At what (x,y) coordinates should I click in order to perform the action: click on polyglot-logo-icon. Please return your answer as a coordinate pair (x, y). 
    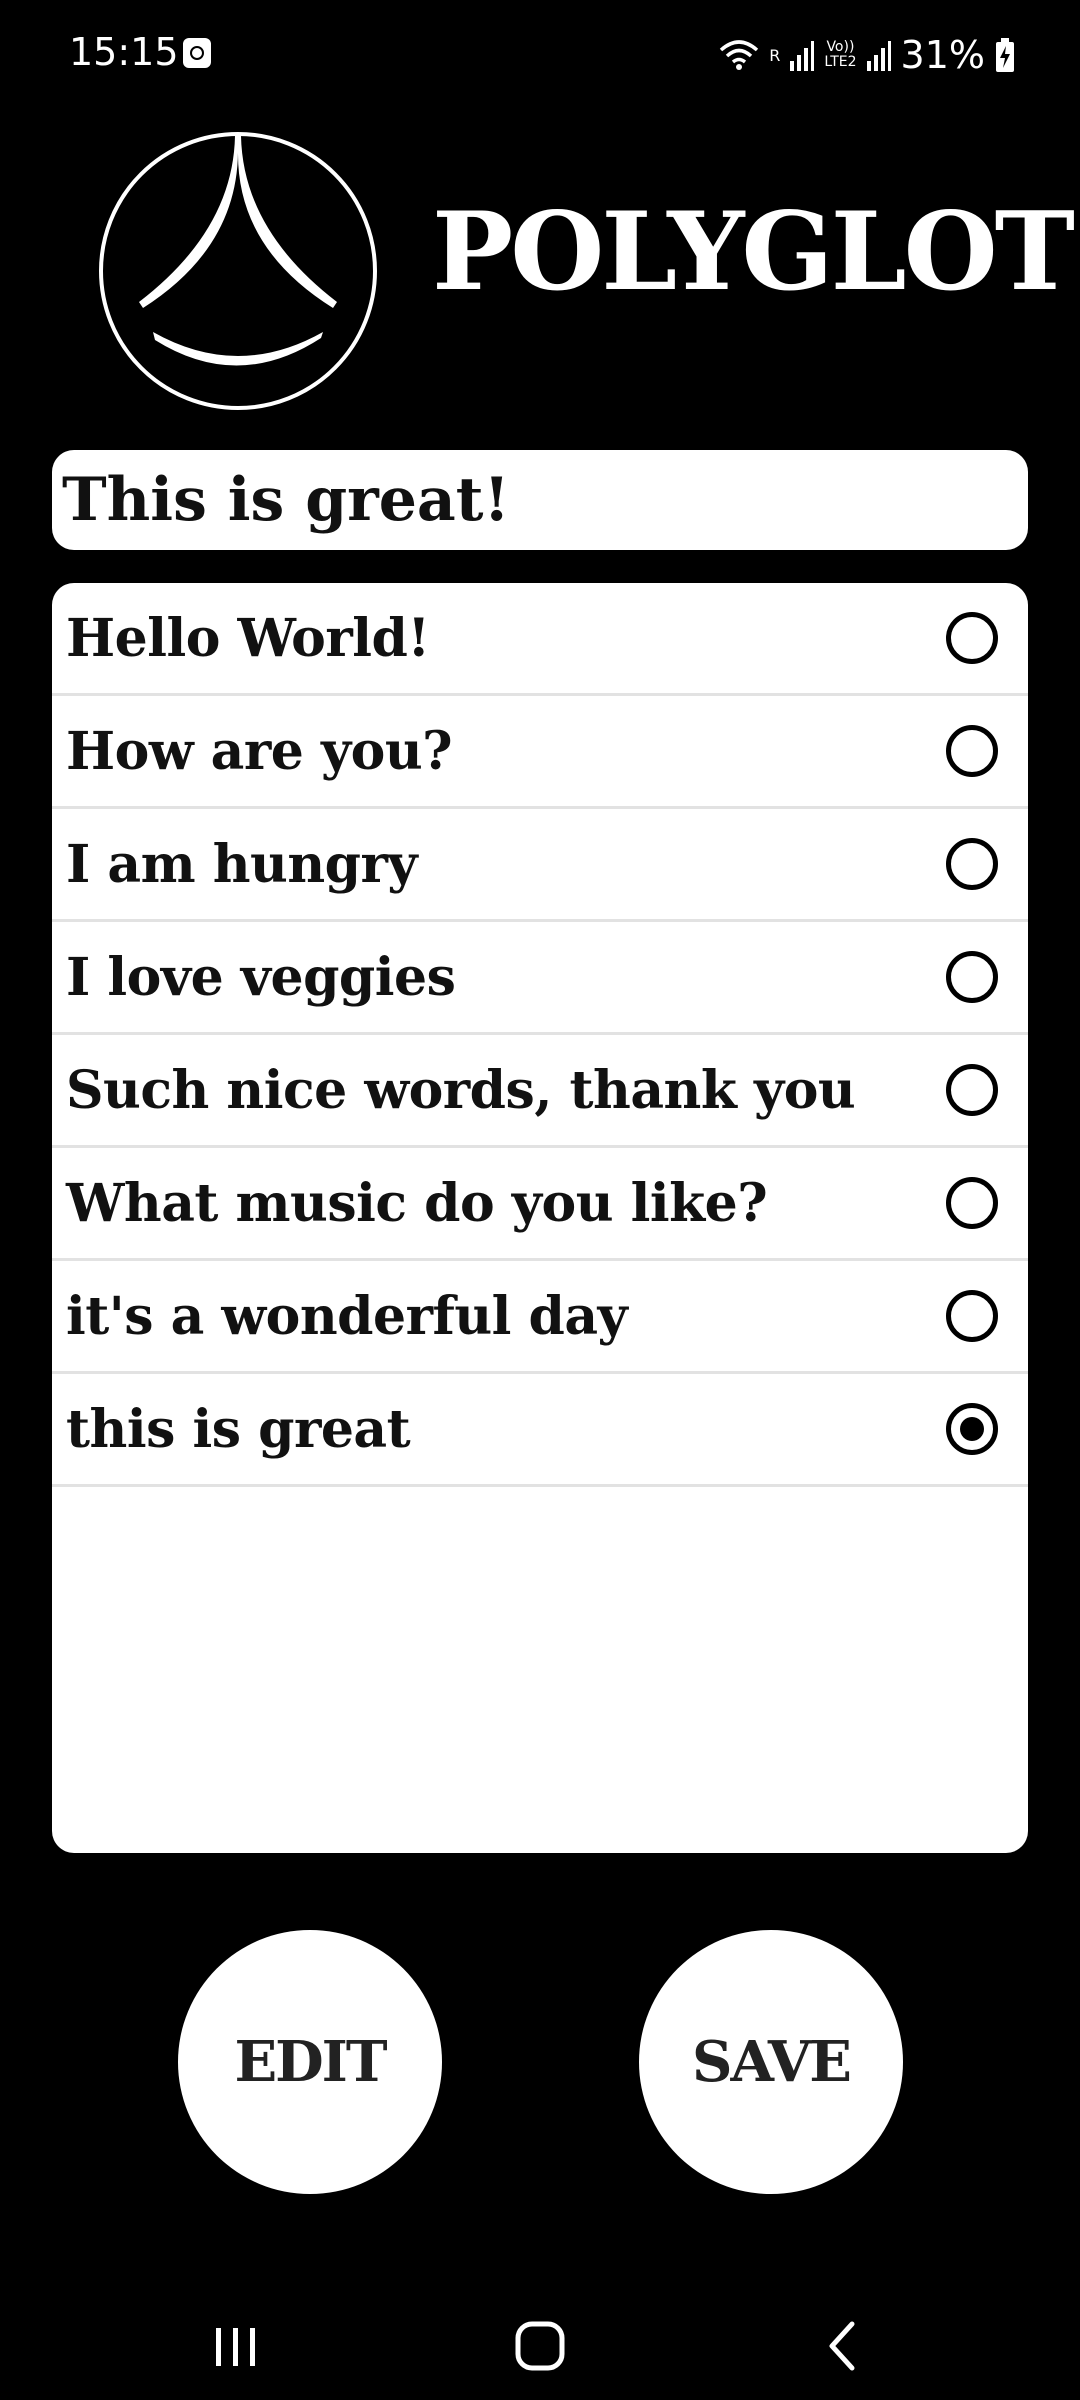
    Looking at the image, I should click on (238, 271).